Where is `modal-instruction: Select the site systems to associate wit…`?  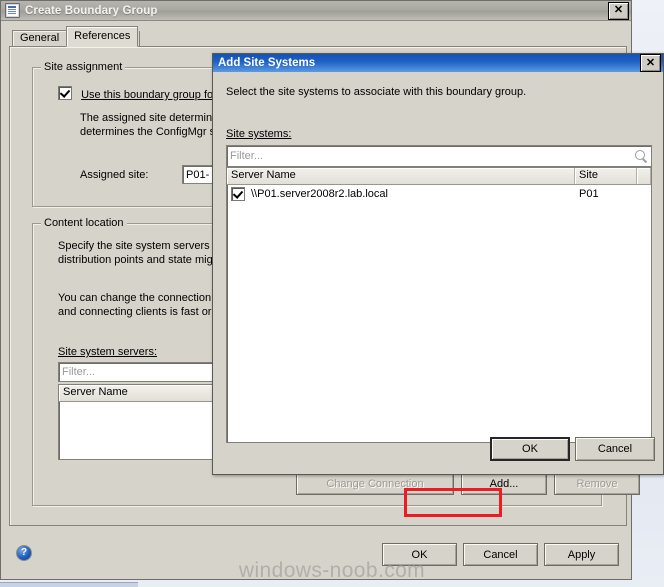 modal-instruction: Select the site systems to associate wit… is located at coordinates (376, 92).